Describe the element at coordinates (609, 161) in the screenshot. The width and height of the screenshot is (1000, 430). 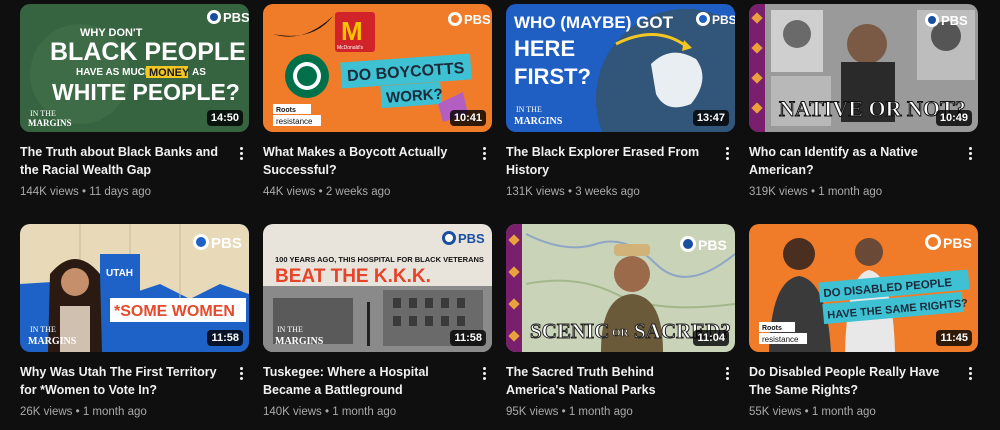
I see `video-title: The Black Explorer Erased From History` at that location.